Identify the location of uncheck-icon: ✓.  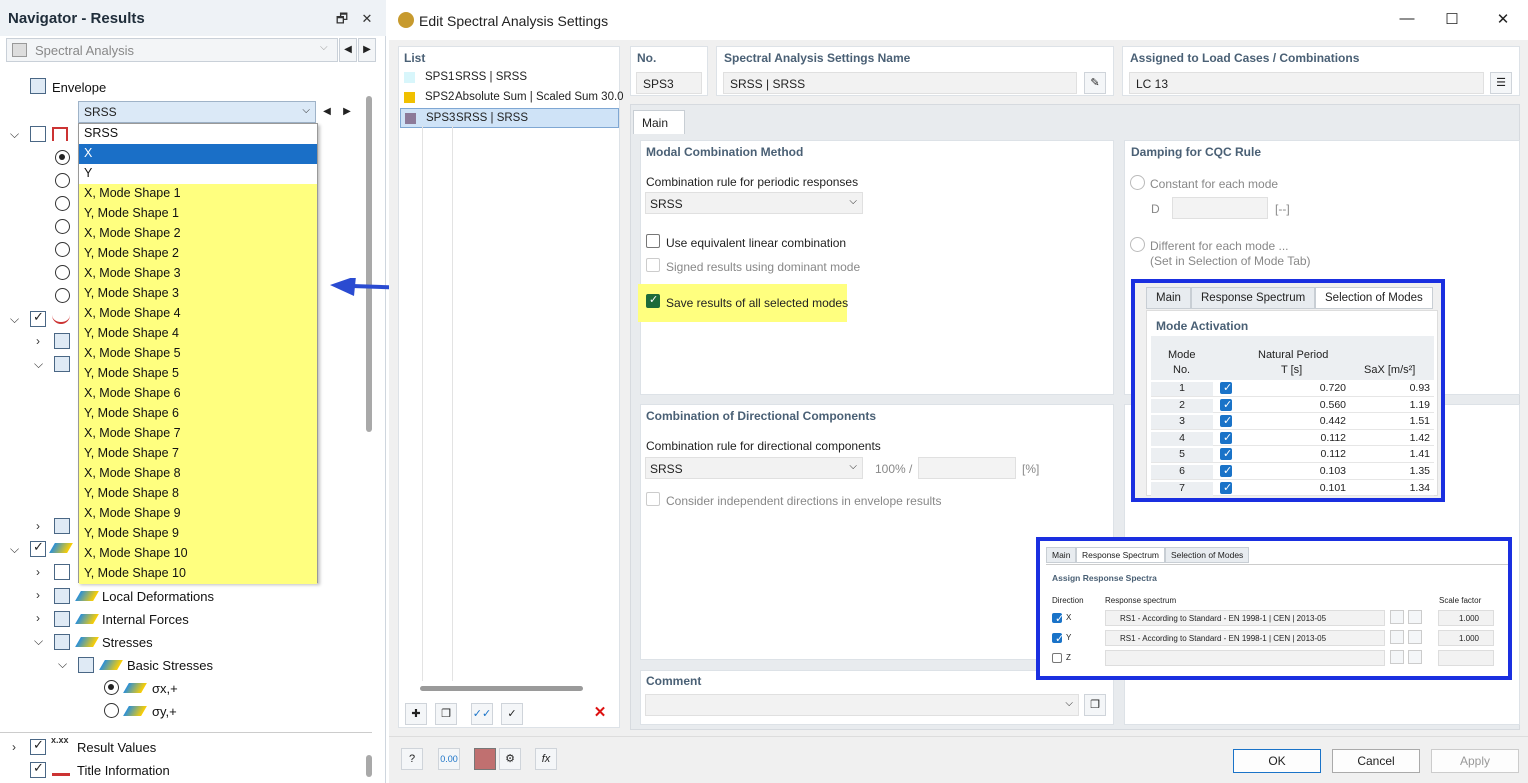
(512, 714).